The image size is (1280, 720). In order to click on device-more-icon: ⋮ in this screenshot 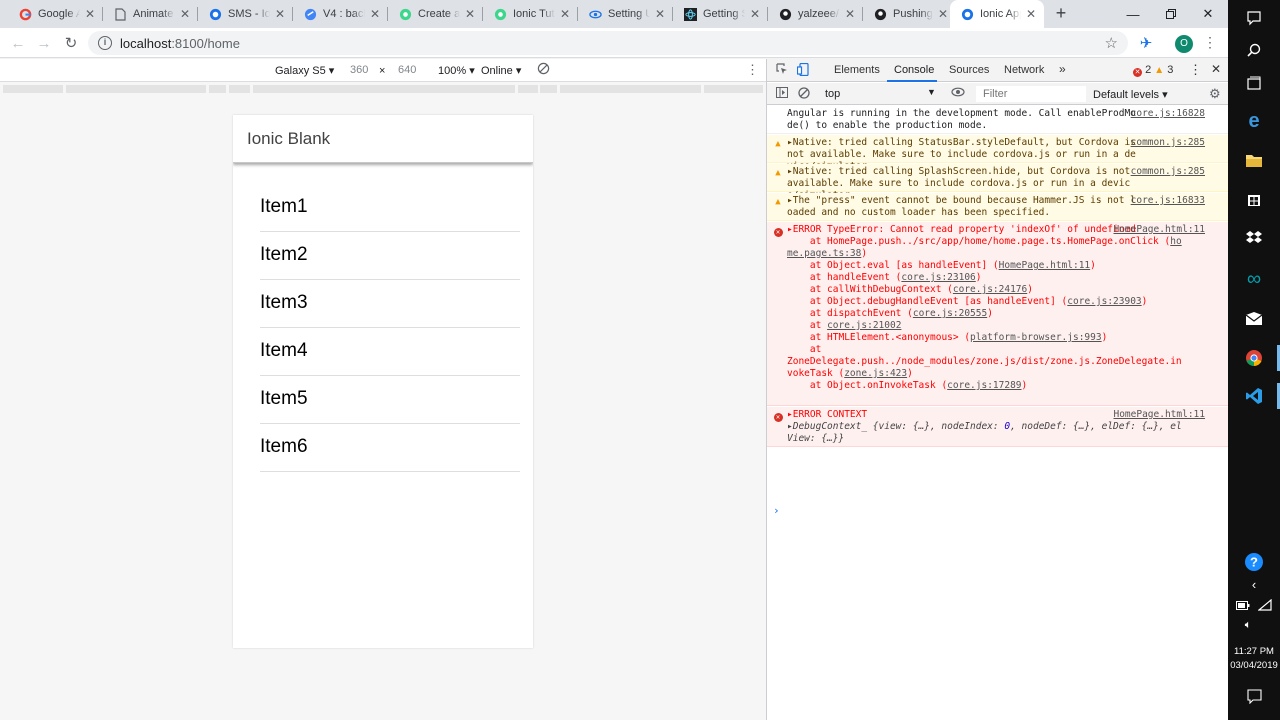, I will do `click(752, 70)`.